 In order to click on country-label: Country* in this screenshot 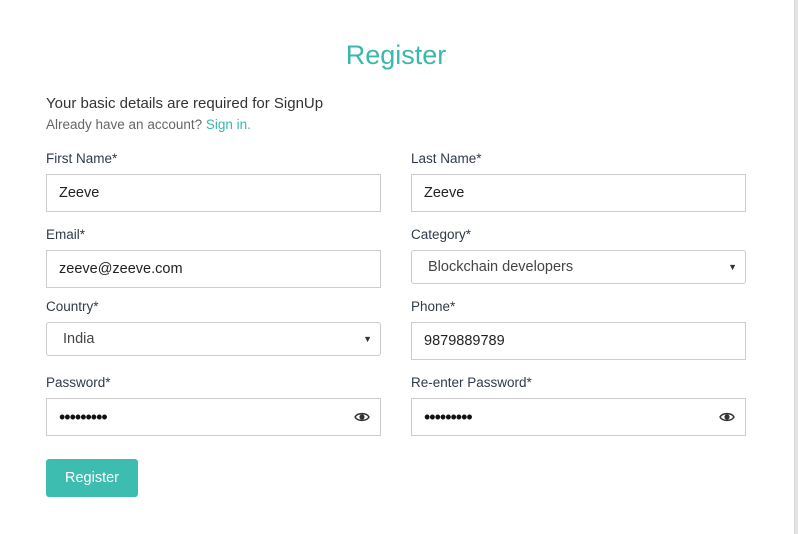, I will do `click(72, 306)`.